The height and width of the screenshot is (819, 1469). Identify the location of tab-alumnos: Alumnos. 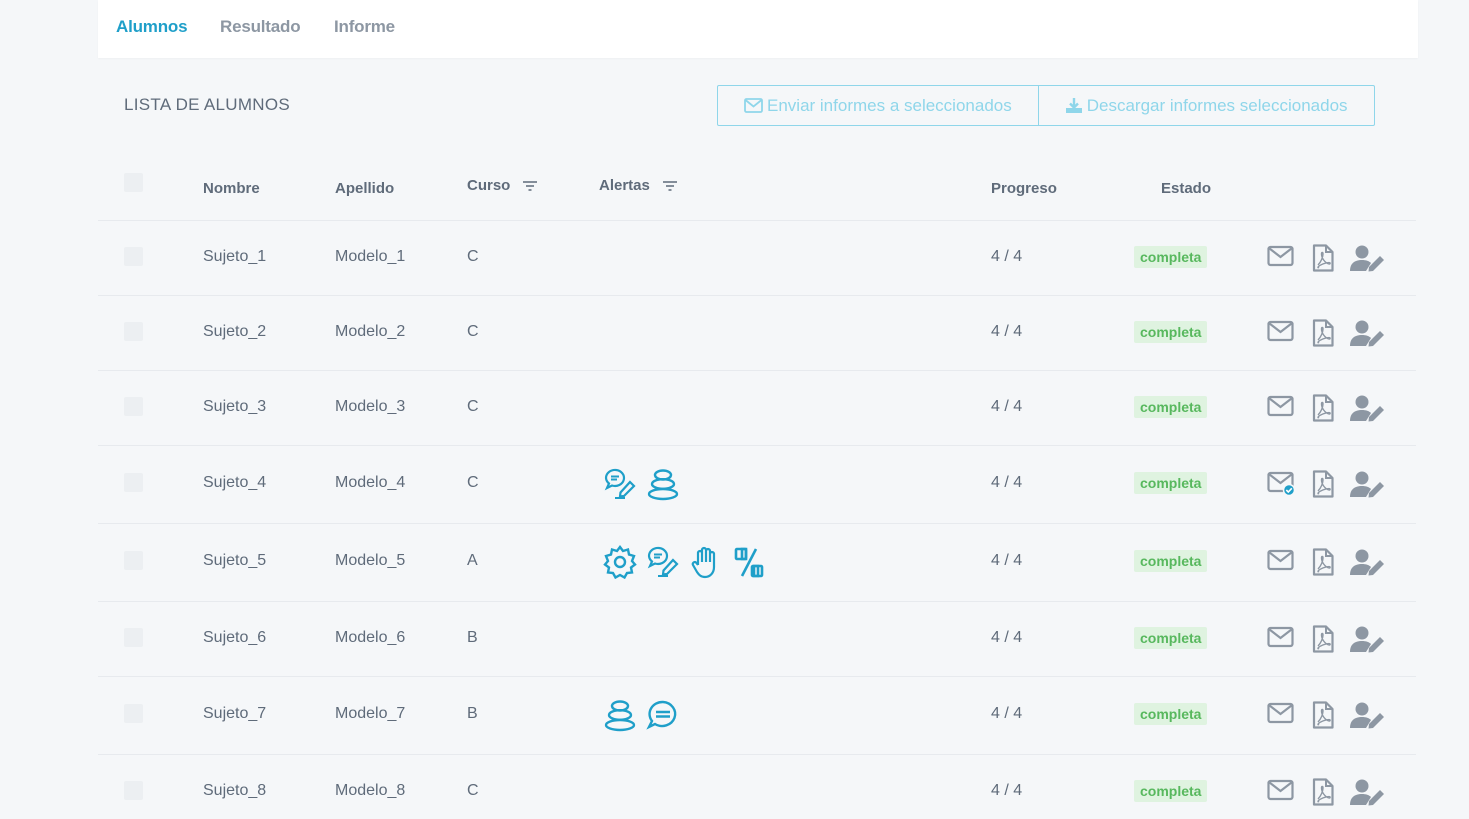
(152, 27).